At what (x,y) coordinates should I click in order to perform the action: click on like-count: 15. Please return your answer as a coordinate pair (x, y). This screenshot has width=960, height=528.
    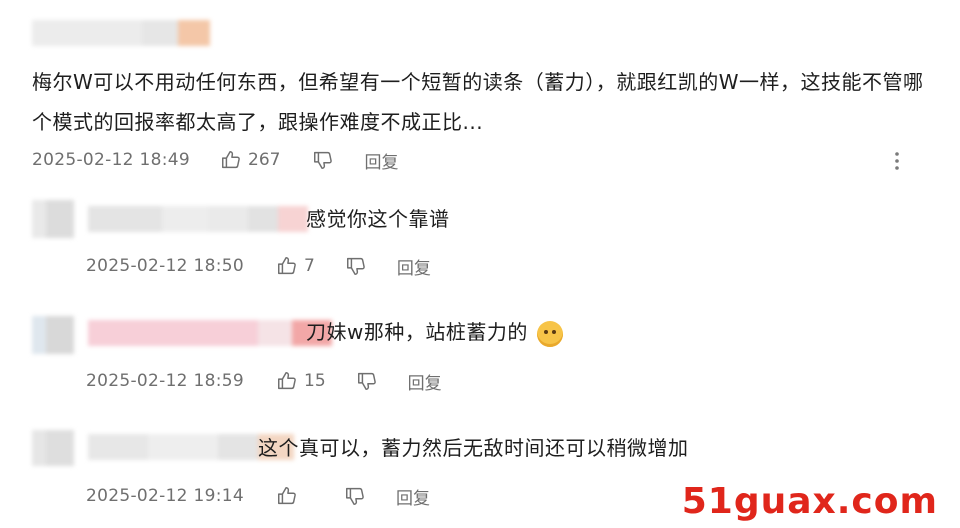
    Looking at the image, I should click on (315, 381).